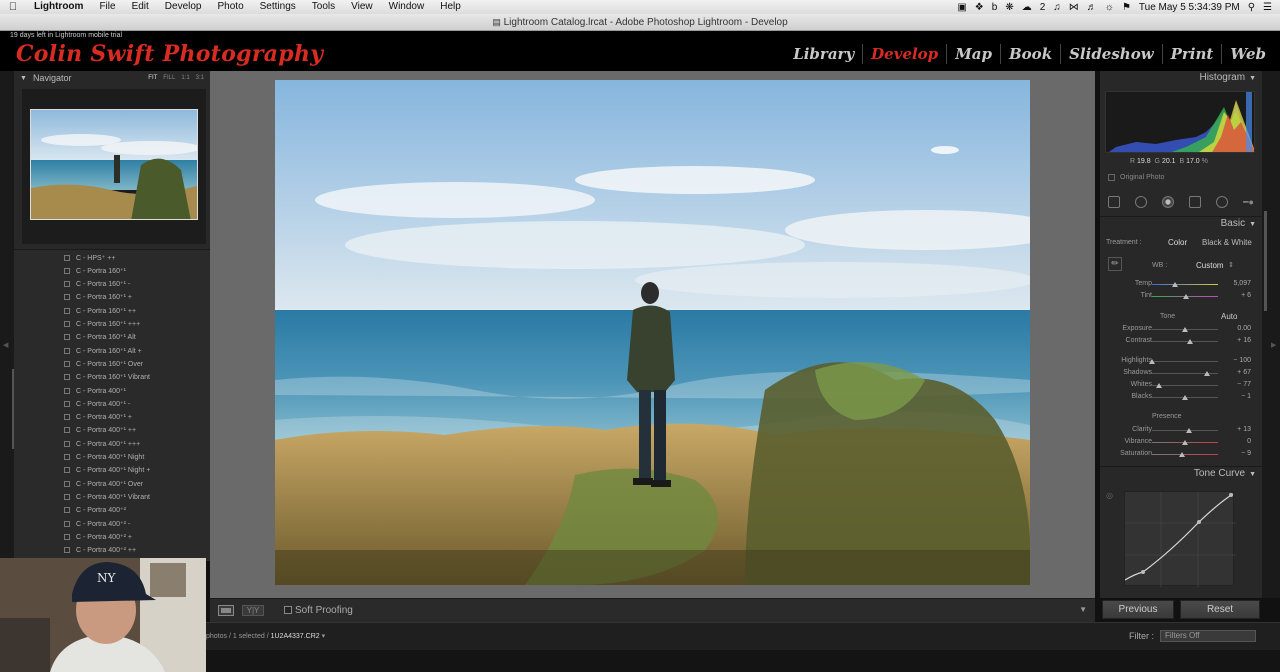  Describe the element at coordinates (1231, 328) in the screenshot. I see `slider-value-exposure: 0.00` at that location.